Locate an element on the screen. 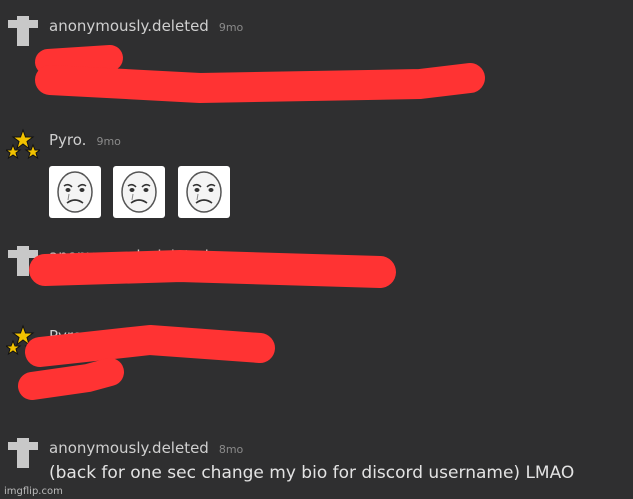 This screenshot has height=499, width=633. username: anonymously.deleted 8mo is located at coordinates (146, 448).